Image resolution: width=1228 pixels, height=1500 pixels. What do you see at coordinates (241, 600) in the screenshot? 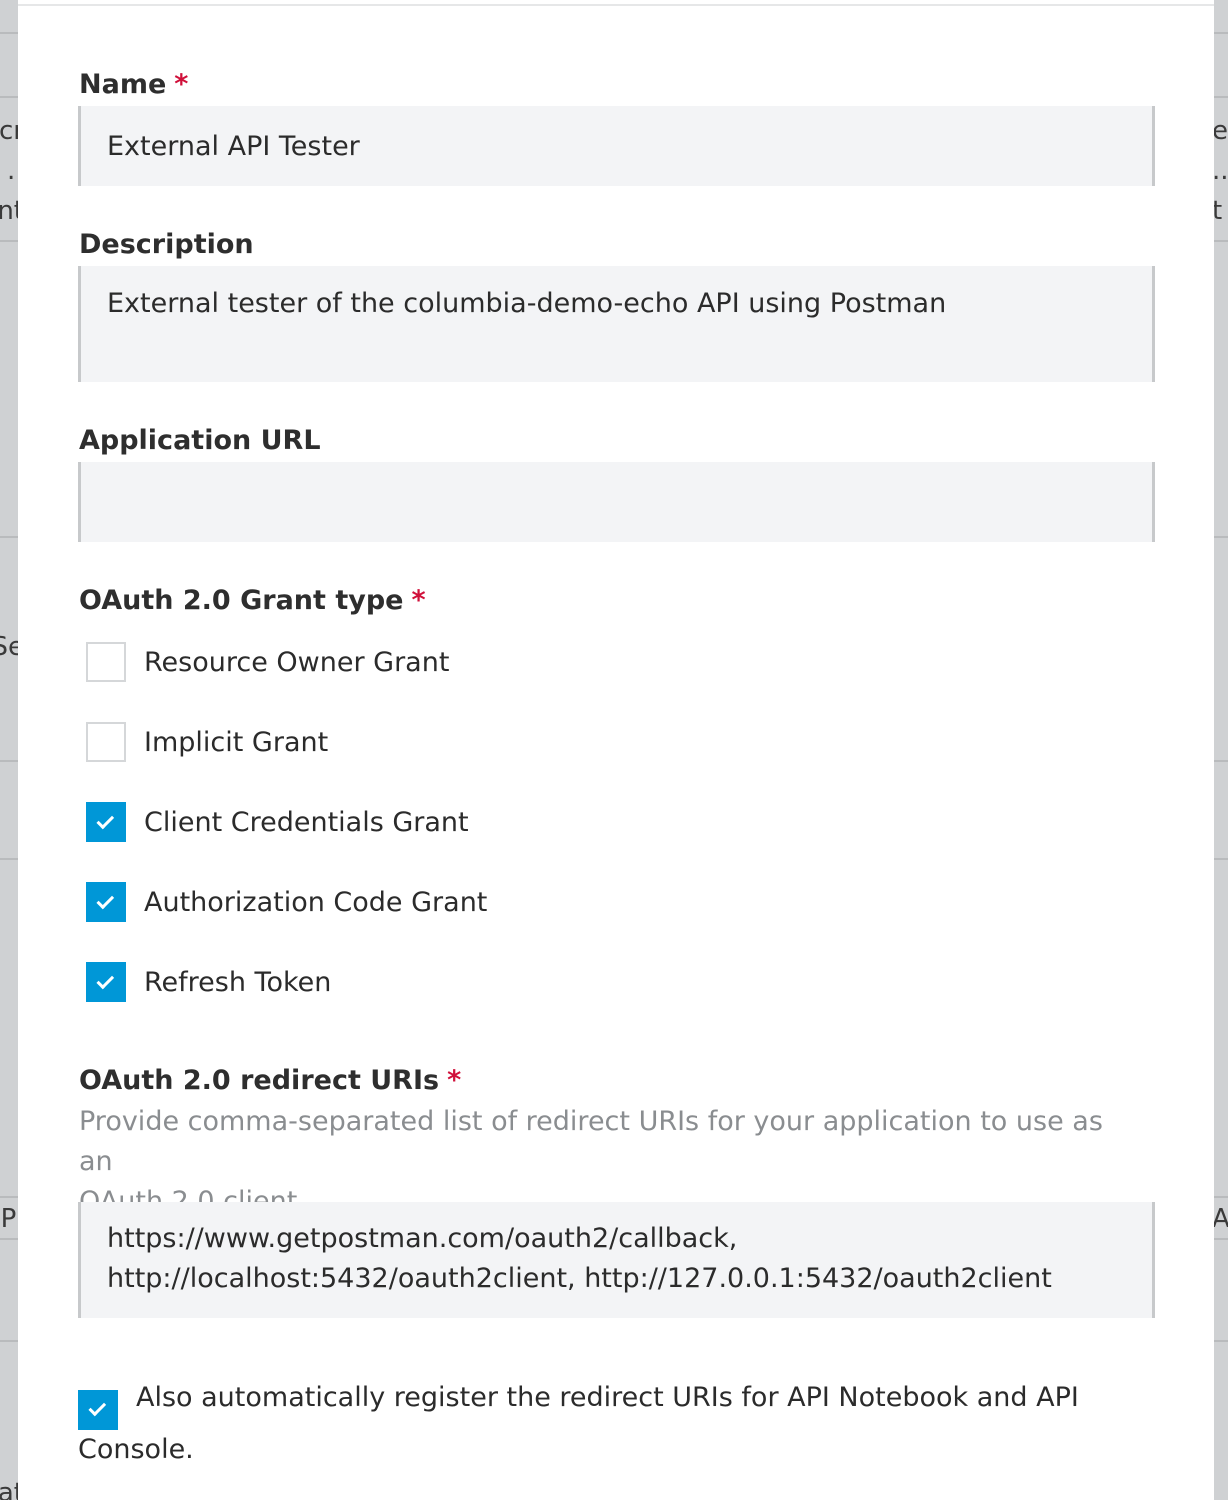
I see `grant-type-label-text: OAuth 2.0 Grant type` at bounding box center [241, 600].